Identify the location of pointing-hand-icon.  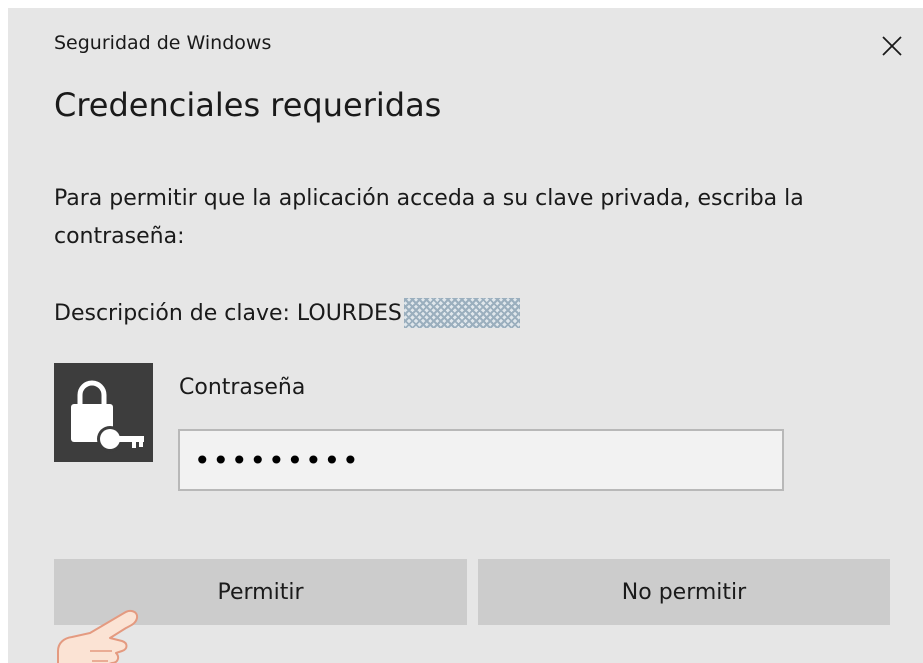
(98, 636).